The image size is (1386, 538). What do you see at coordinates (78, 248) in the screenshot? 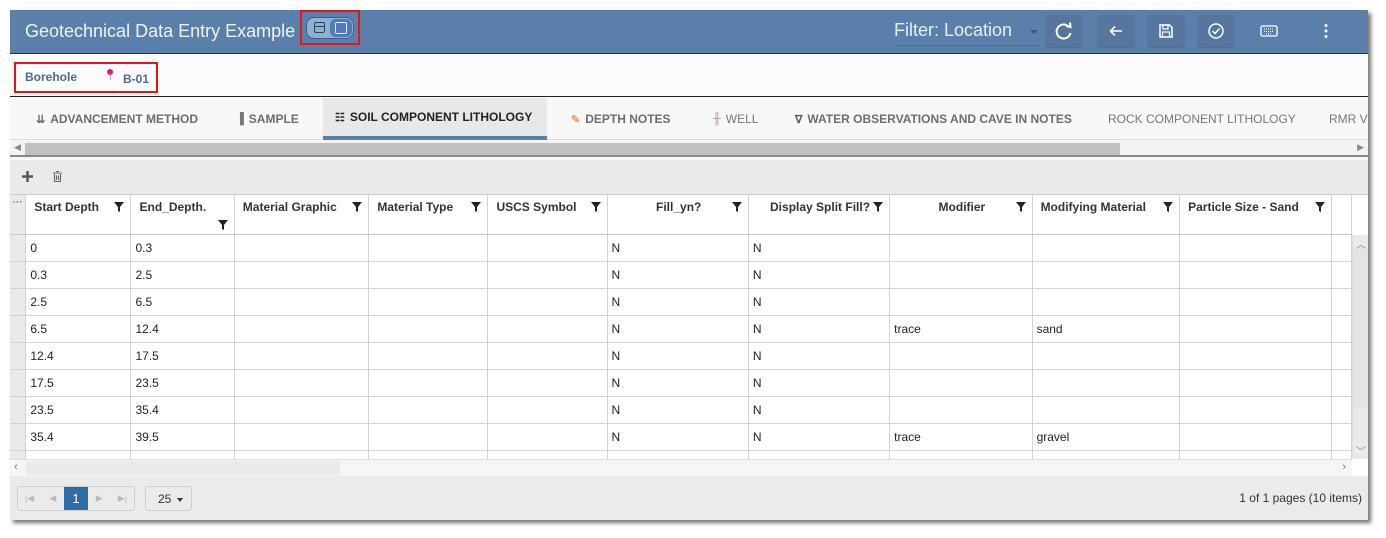
I see `cell-start-depth: 0` at bounding box center [78, 248].